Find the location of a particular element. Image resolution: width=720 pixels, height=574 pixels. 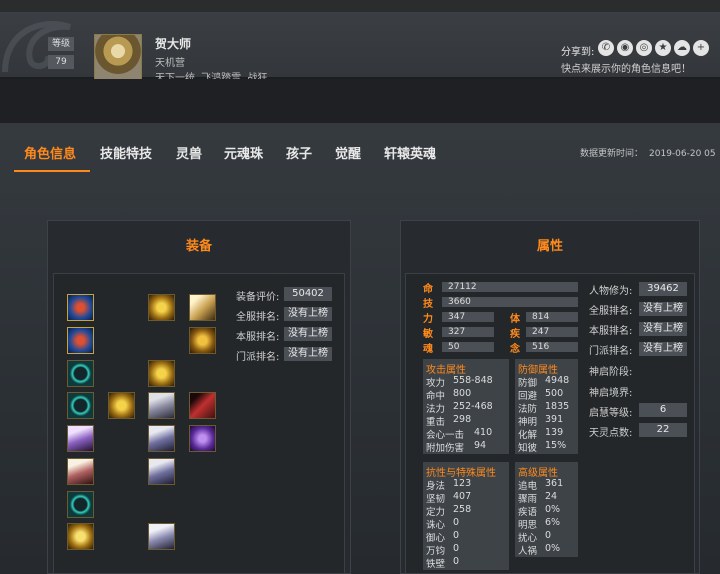

share-subtitle: 快点来展示你的角色信息吧！ is located at coordinates (626, 69).